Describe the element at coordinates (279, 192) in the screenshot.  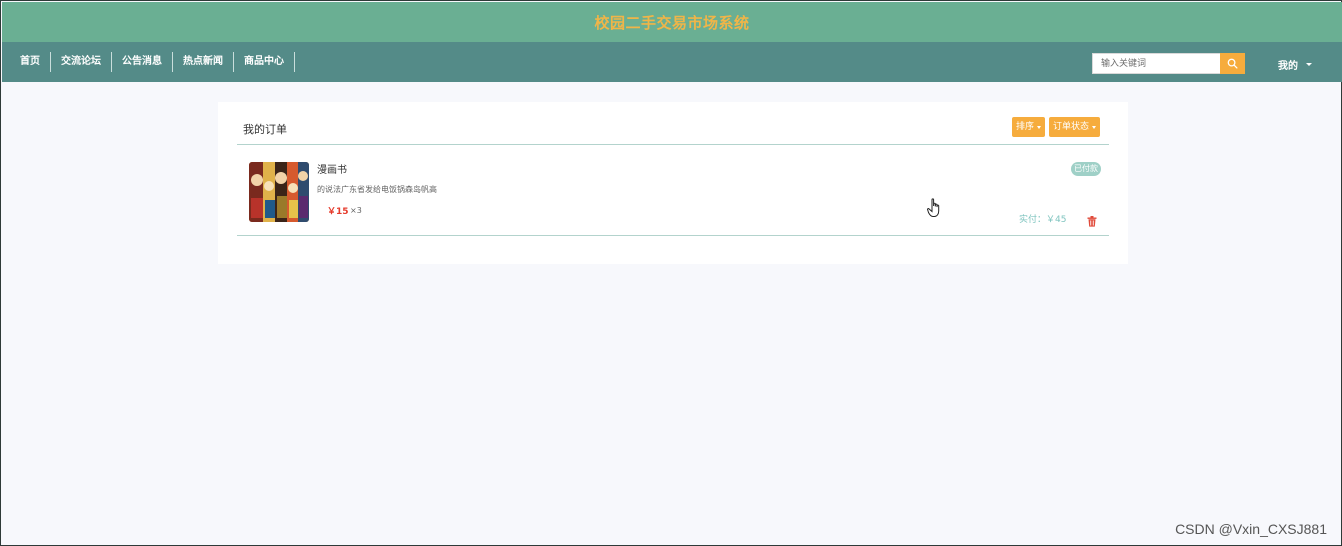
I see `product-thumbnail` at that location.